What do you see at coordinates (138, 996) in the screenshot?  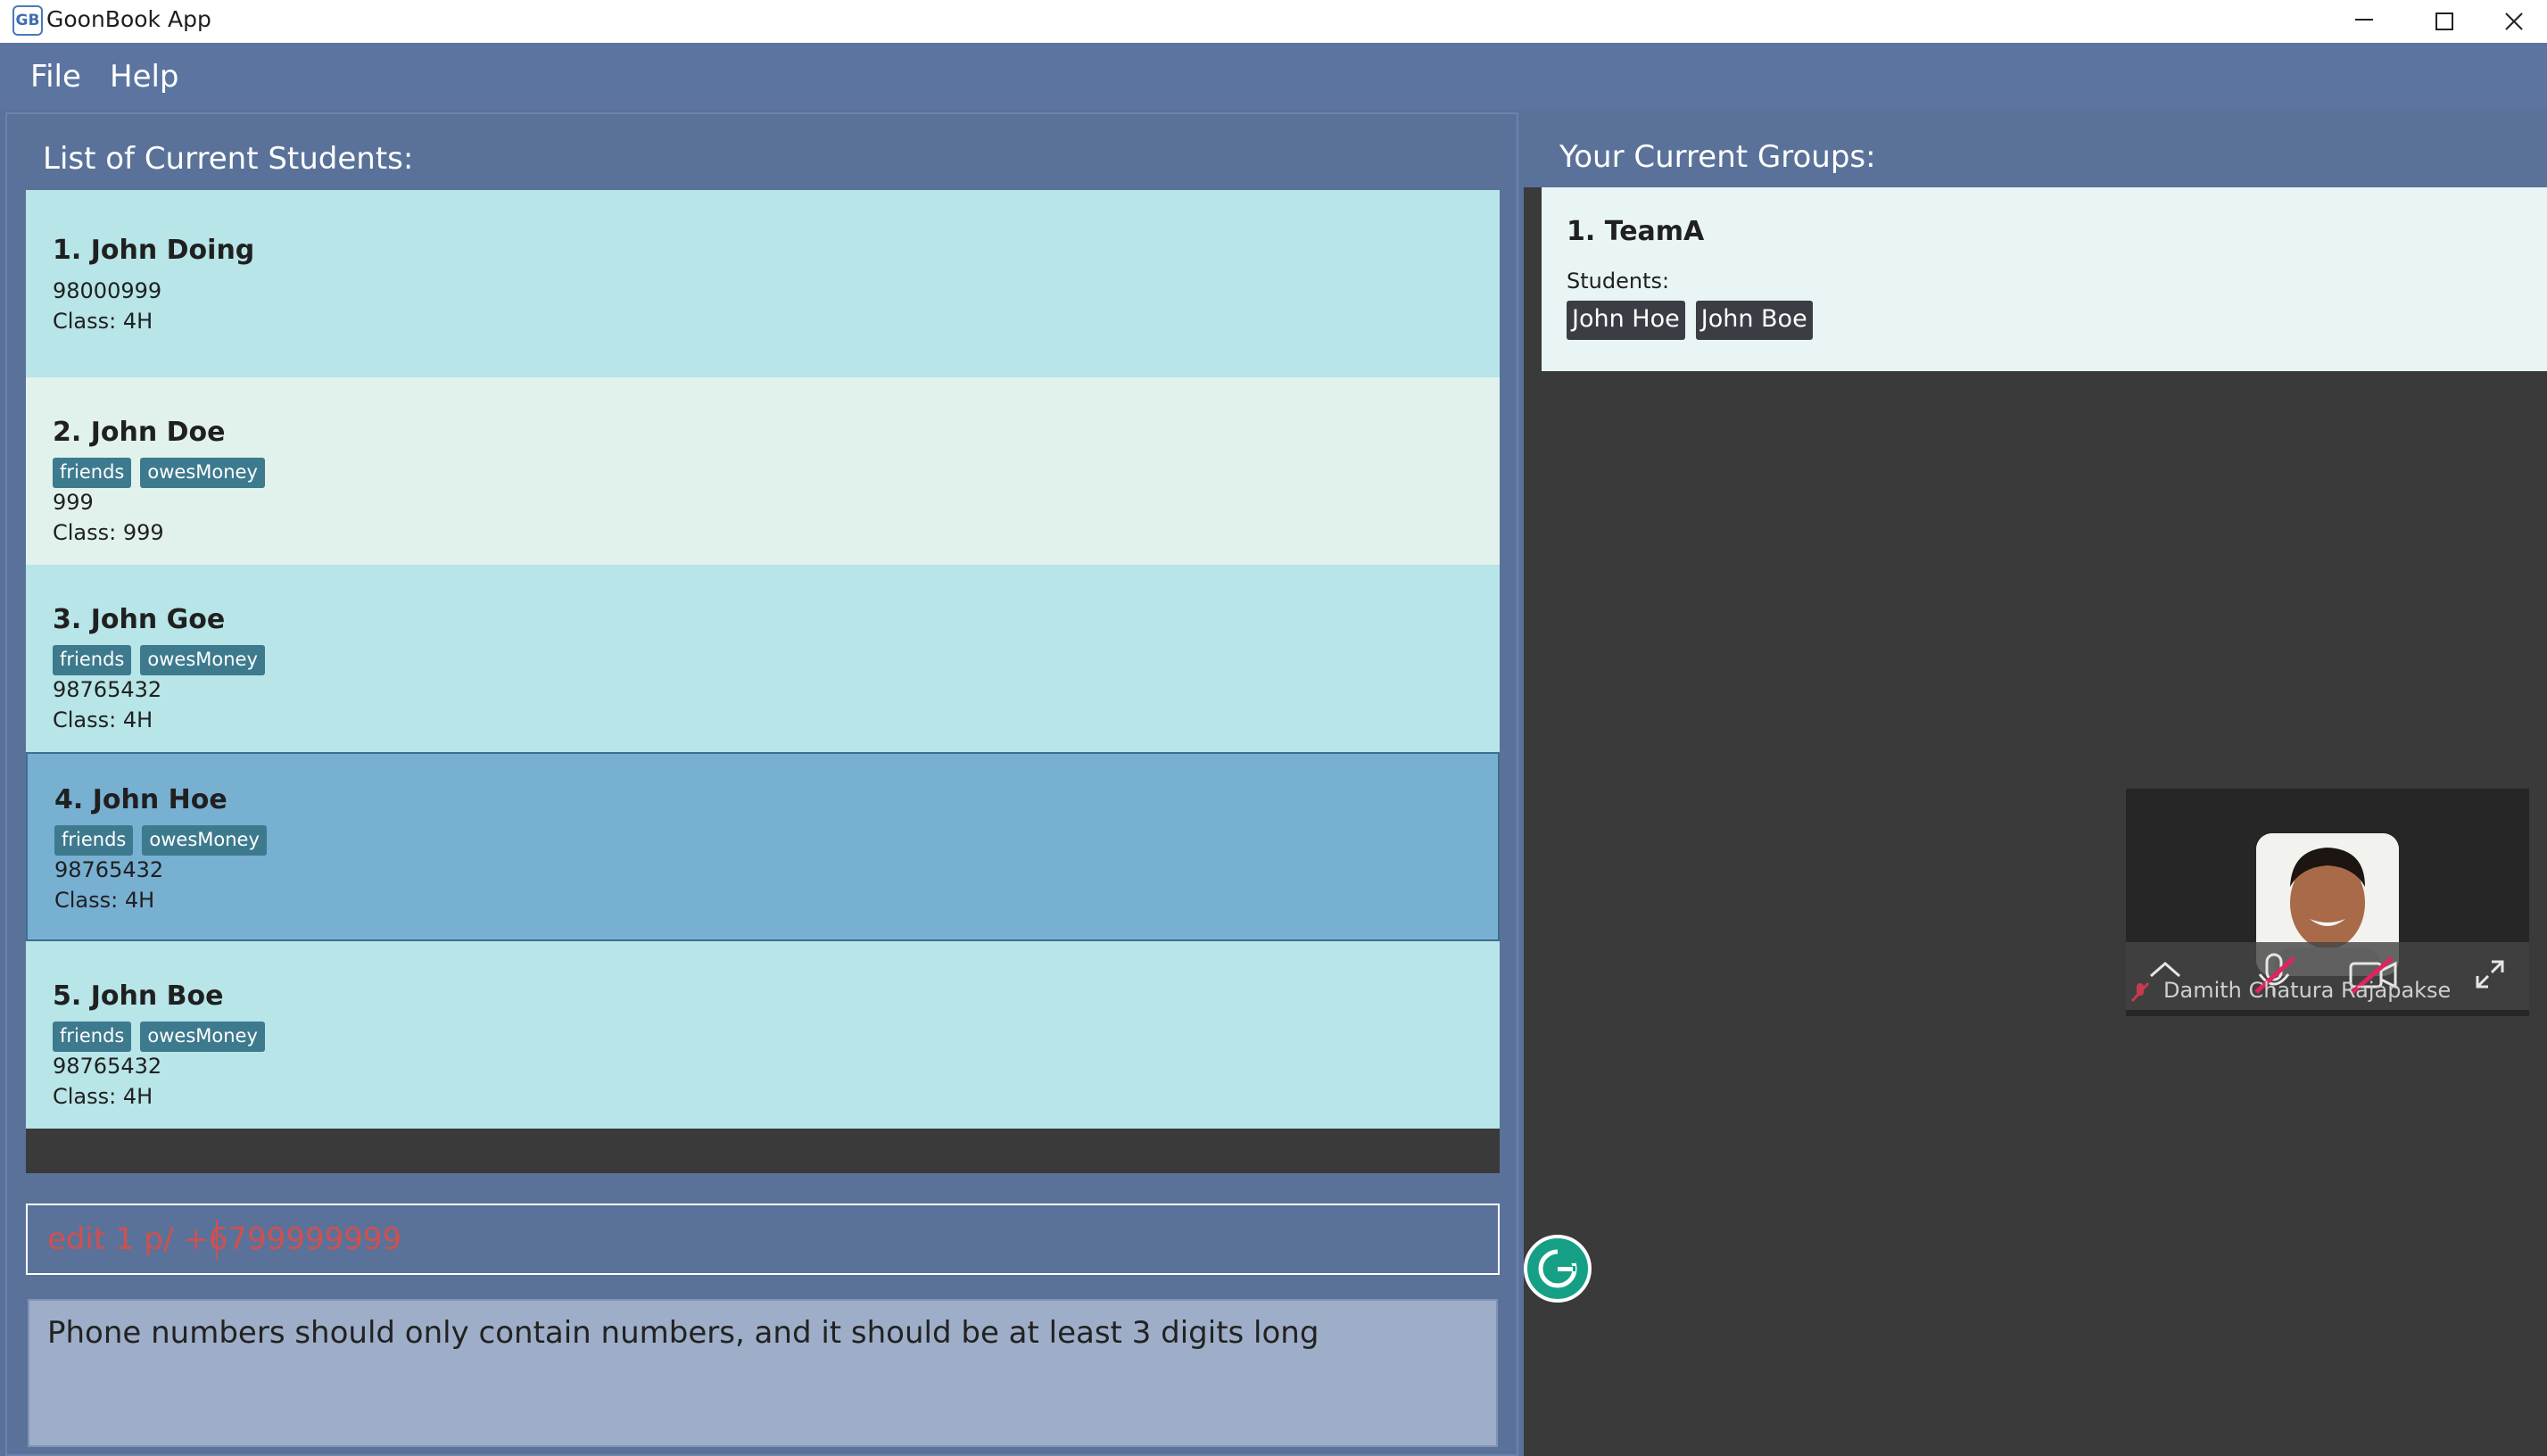 I see `student-name: 5. John Boe` at bounding box center [138, 996].